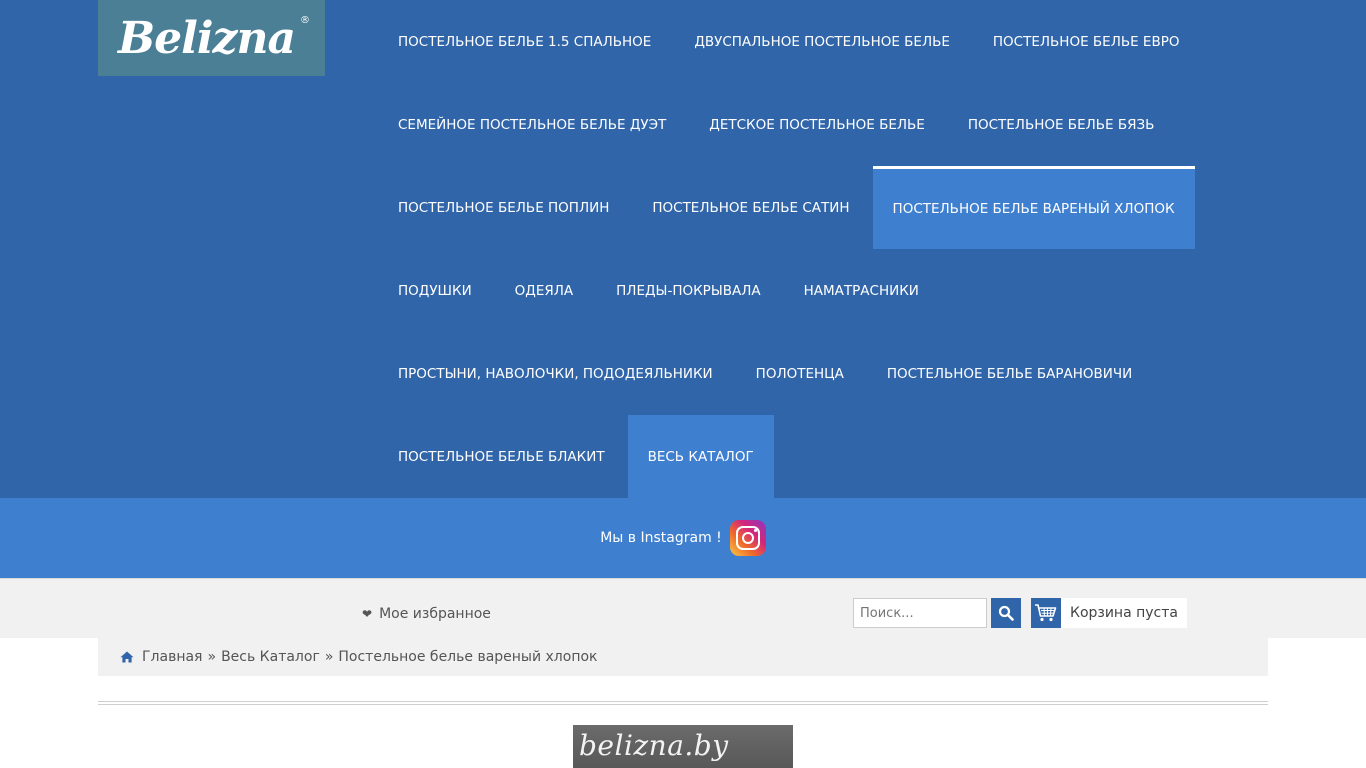 This screenshot has width=1366, height=768. Describe the element at coordinates (793, 456) in the screenshot. I see `nav-row: Постельное белье Блакит Весь каталог` at that location.